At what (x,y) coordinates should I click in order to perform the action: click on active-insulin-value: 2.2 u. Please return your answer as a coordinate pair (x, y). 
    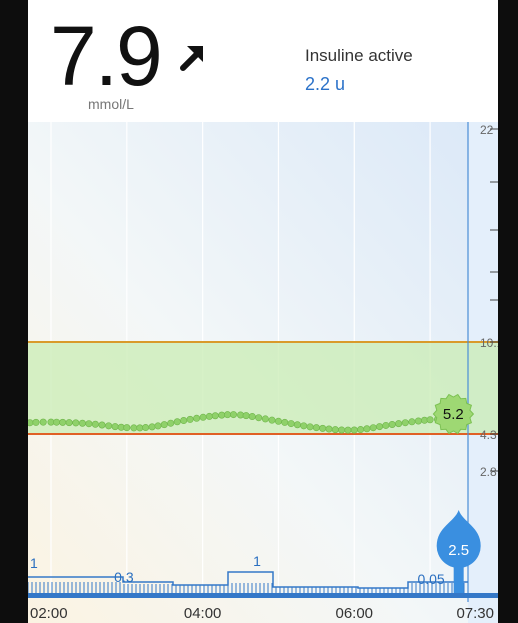
    Looking at the image, I should click on (325, 84).